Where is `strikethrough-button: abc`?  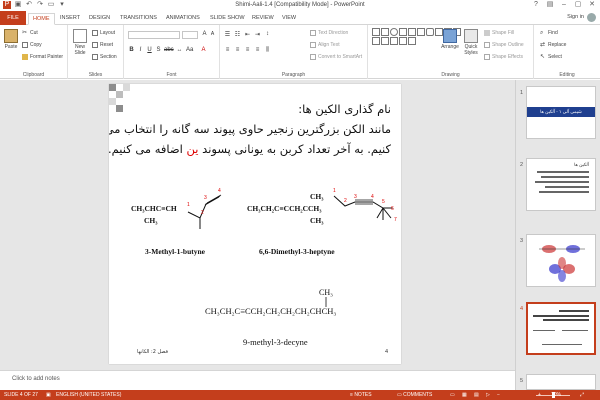 strikethrough-button: abc is located at coordinates (169, 50).